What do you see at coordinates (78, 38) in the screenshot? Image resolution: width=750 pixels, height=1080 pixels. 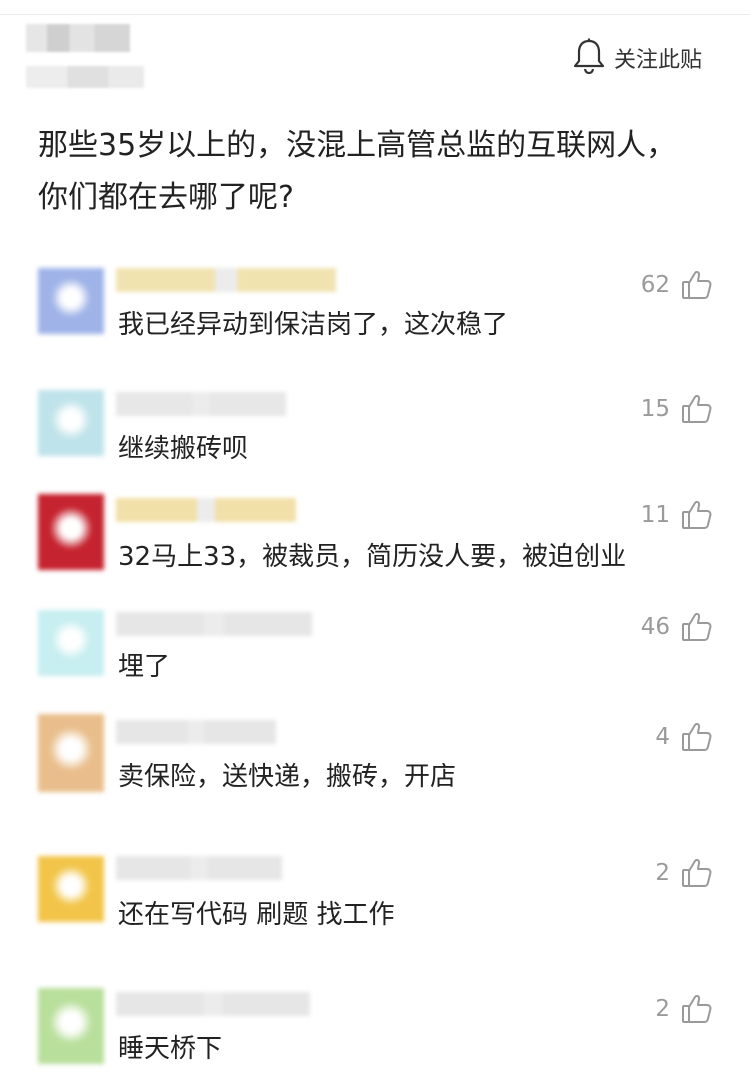 I see `author-name-blurred` at bounding box center [78, 38].